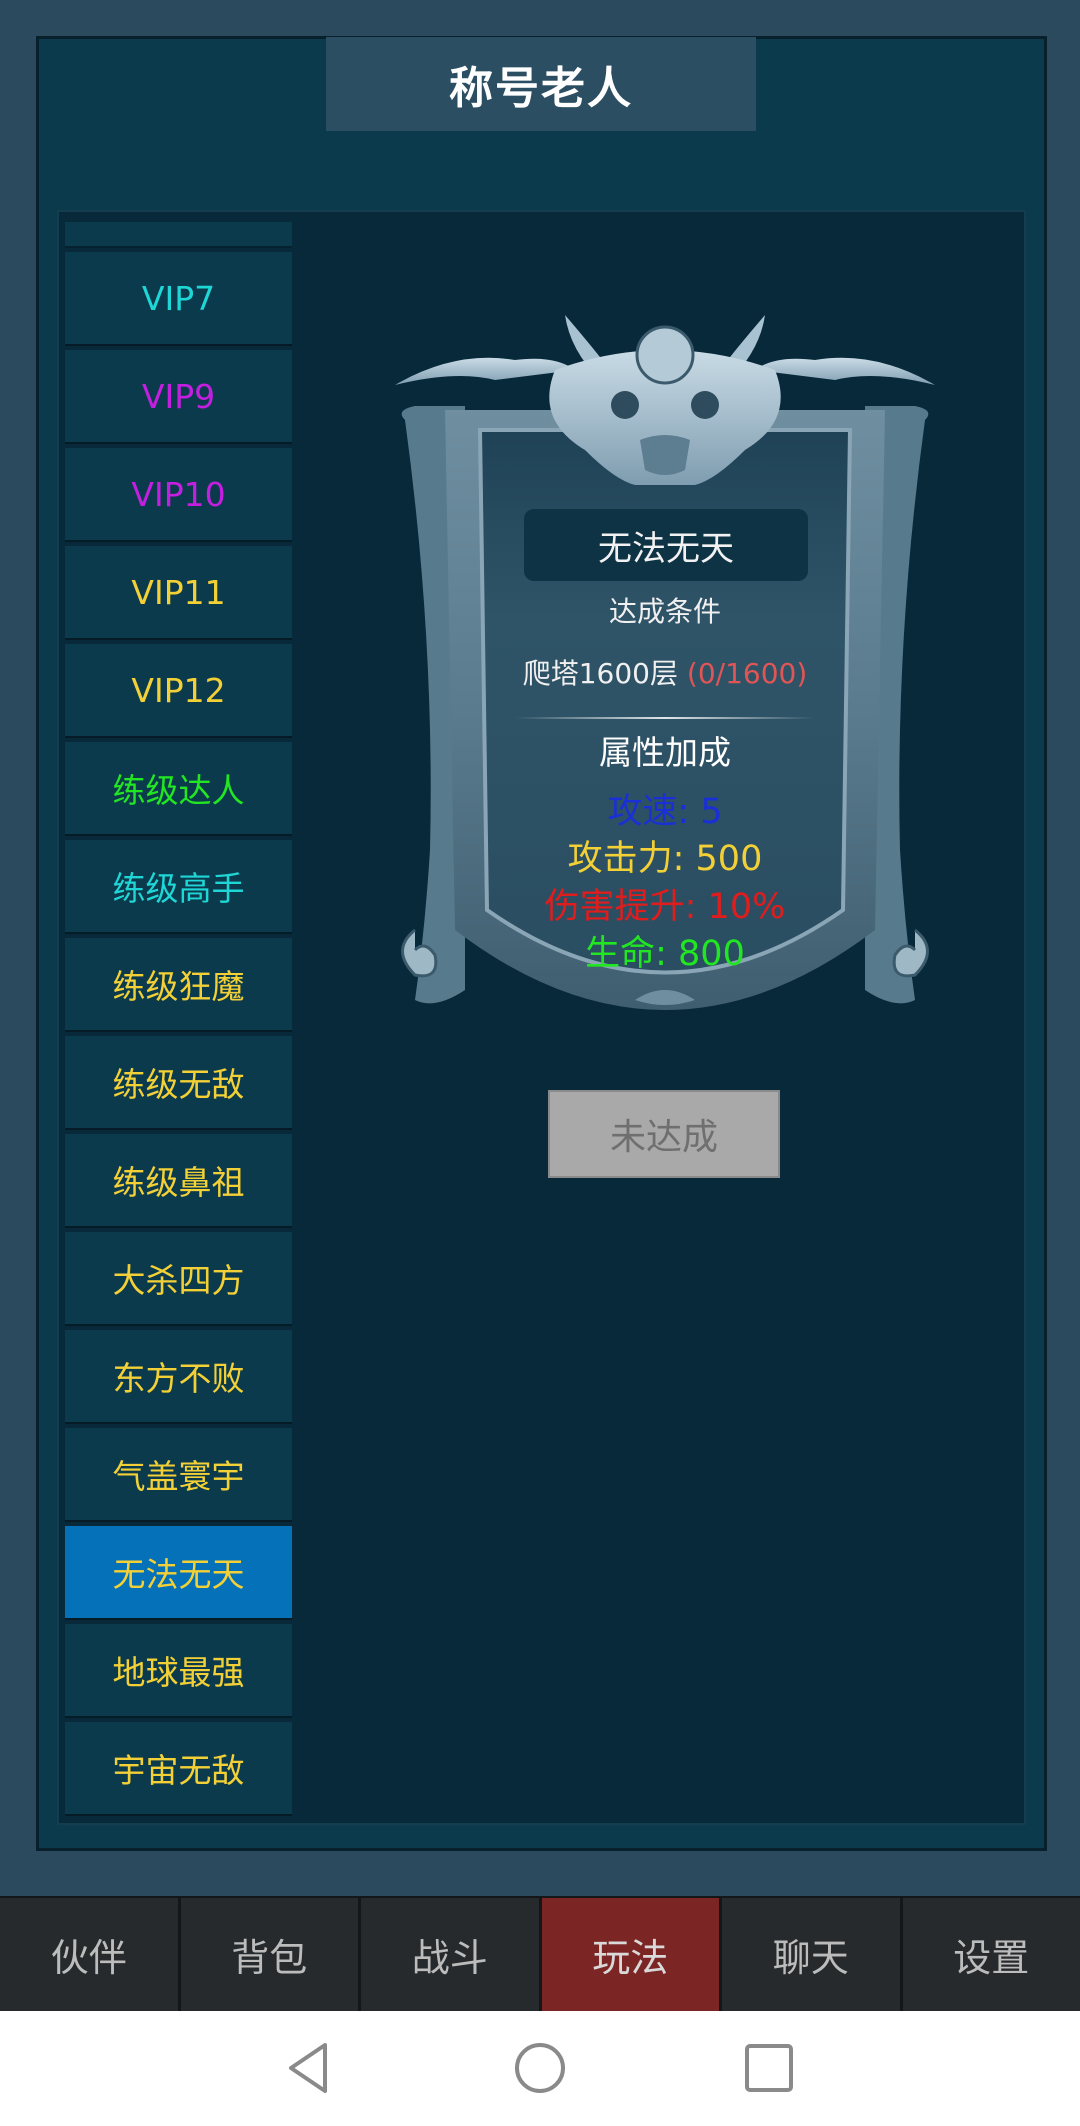  What do you see at coordinates (451, 1953) in the screenshot?
I see `tab-3: 战斗` at bounding box center [451, 1953].